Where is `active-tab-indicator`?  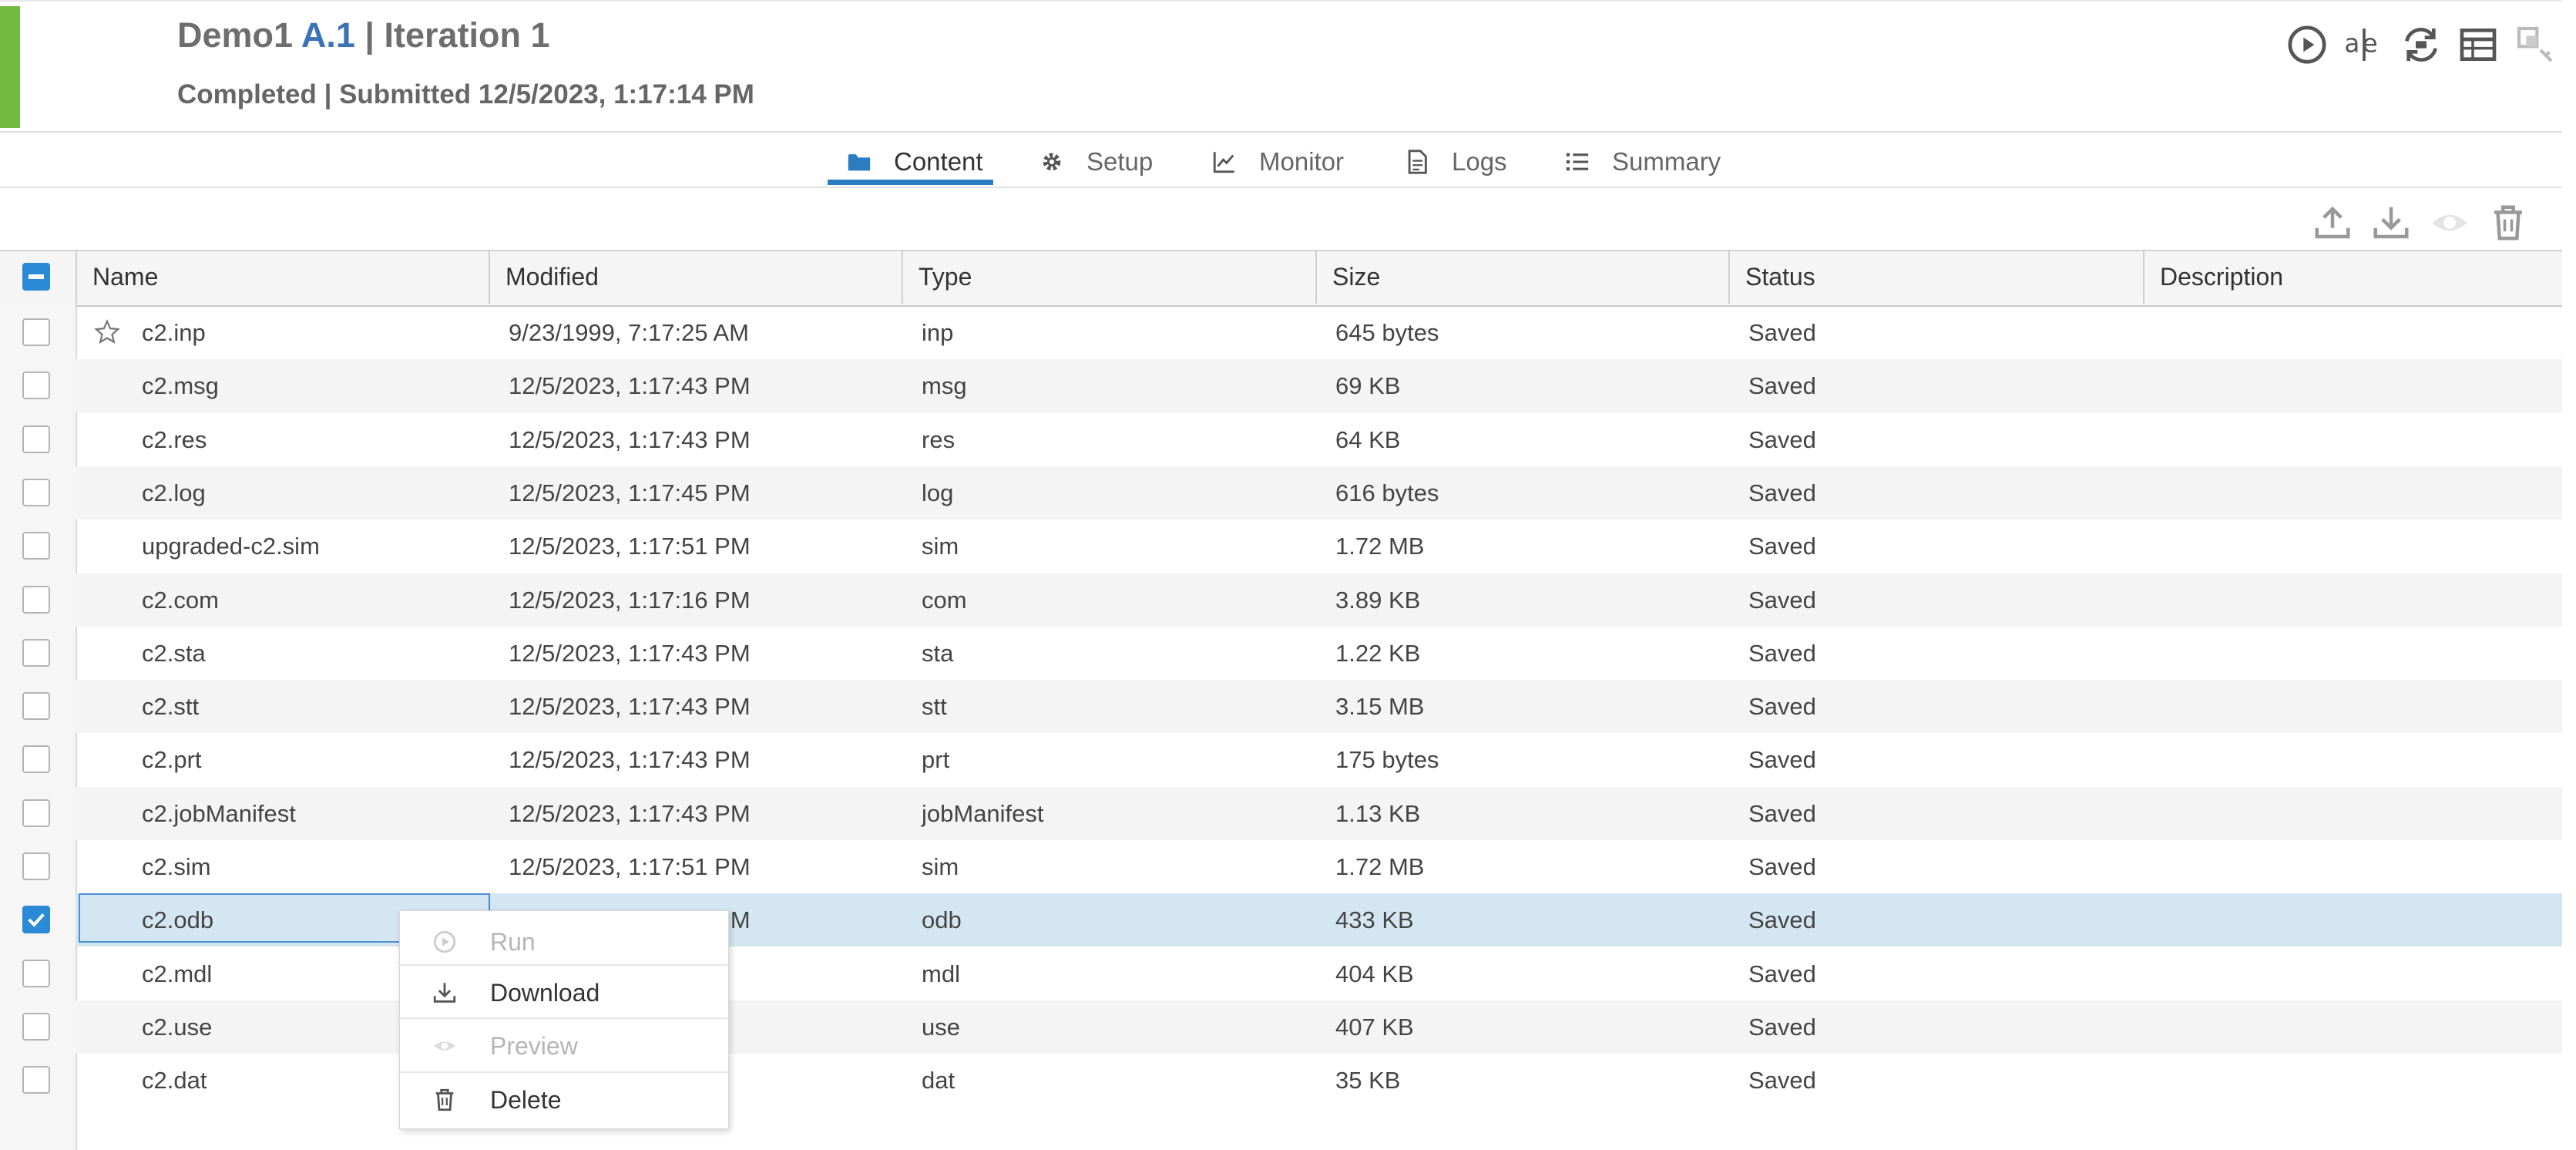 active-tab-indicator is located at coordinates (910, 182).